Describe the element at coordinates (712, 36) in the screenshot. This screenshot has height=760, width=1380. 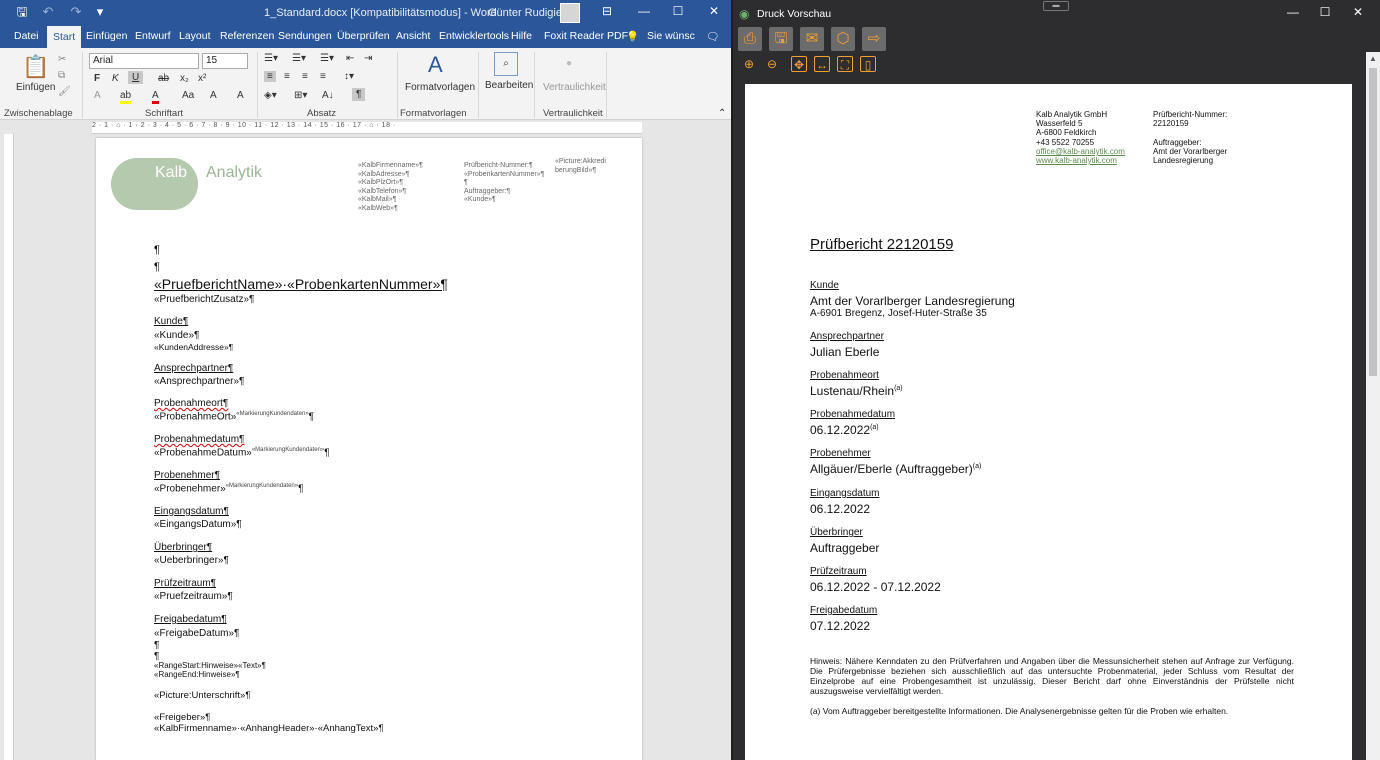
I see `comments-icon: 🗨` at that location.